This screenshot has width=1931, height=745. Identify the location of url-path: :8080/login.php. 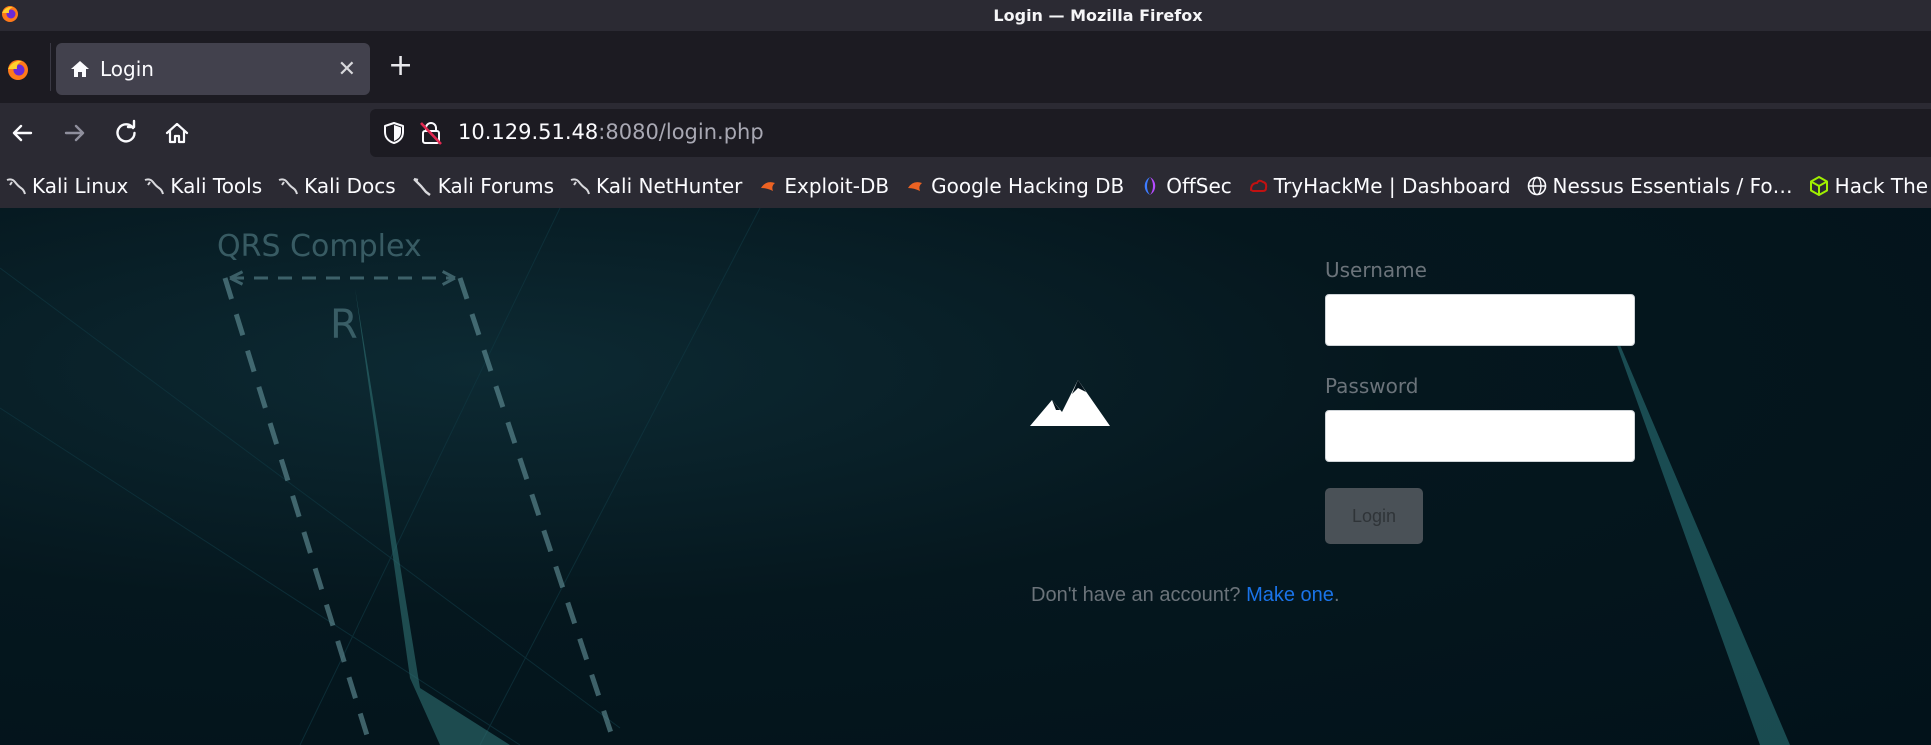
(681, 132).